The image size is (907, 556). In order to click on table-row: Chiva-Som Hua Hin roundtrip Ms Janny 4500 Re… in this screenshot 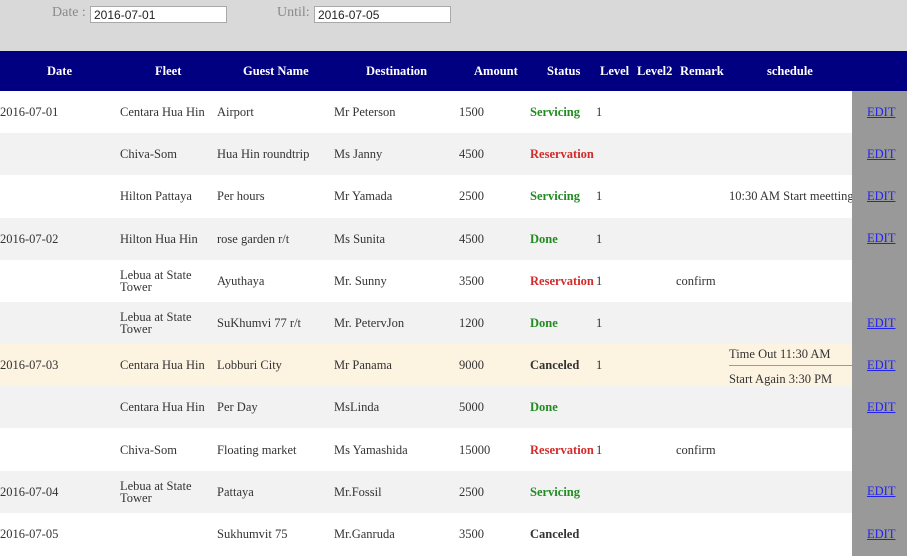, I will do `click(453, 154)`.